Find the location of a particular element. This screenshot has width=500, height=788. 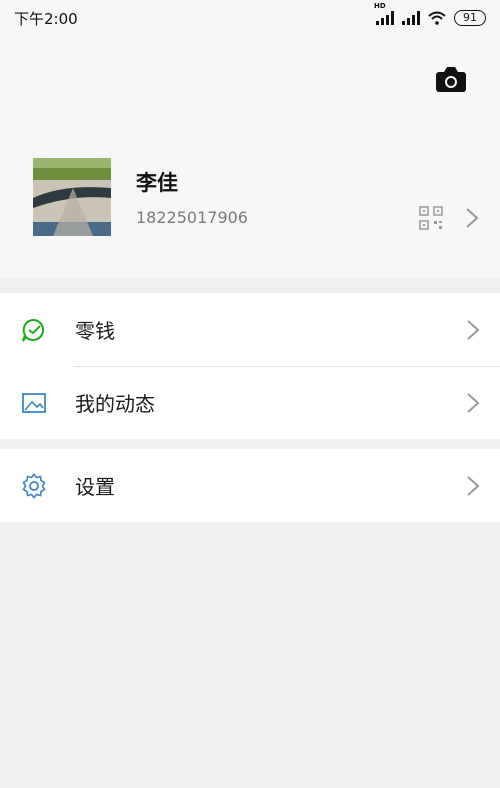

camera-icon is located at coordinates (451, 79).